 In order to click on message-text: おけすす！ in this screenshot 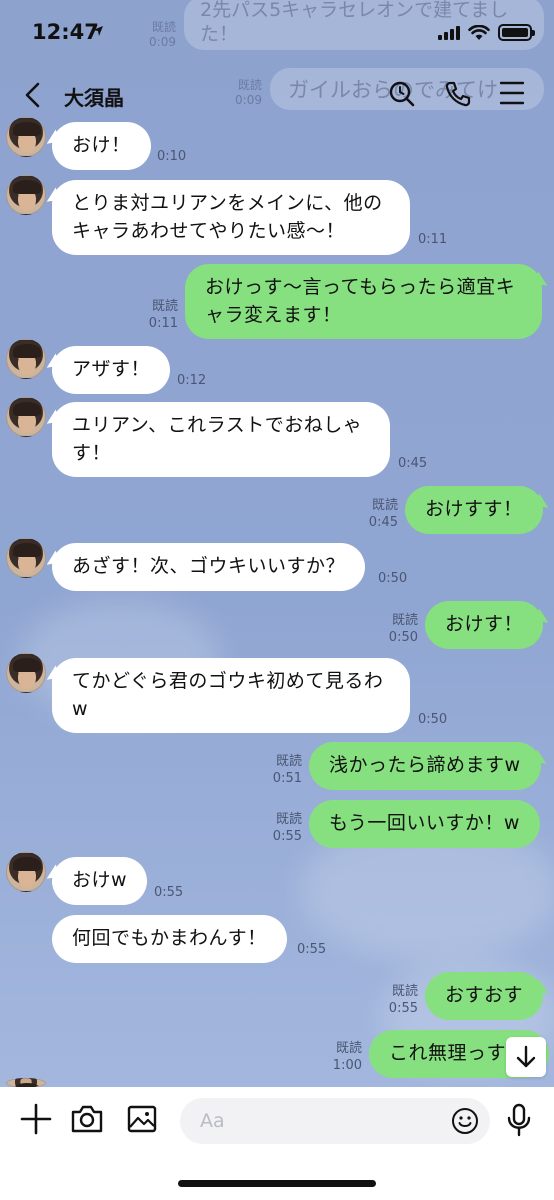, I will do `click(474, 509)`.